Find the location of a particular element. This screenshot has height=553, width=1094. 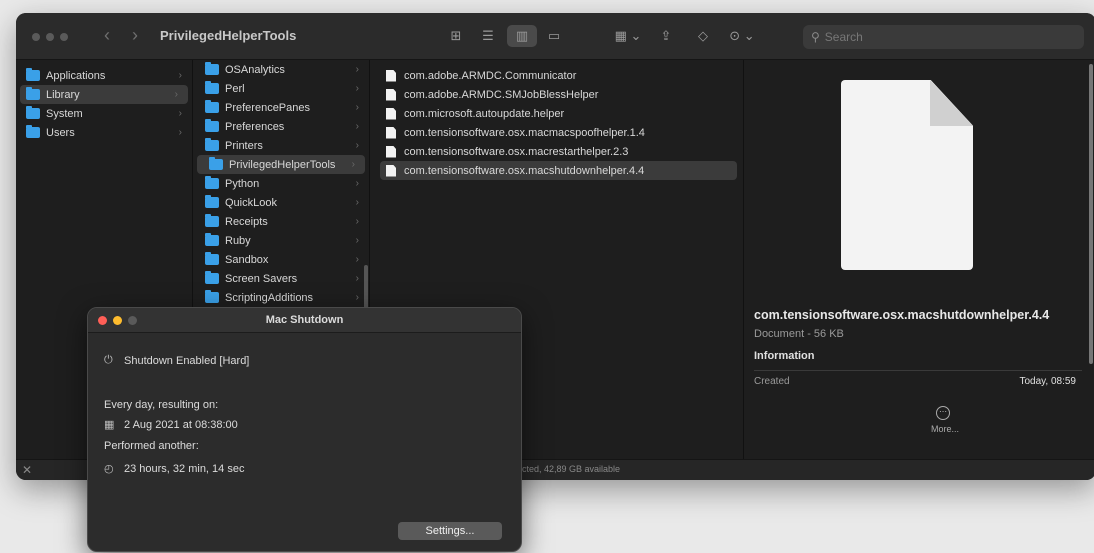

countdown-row: ◴ 23 hours, 32 min, 14 sec is located at coordinates (174, 469).